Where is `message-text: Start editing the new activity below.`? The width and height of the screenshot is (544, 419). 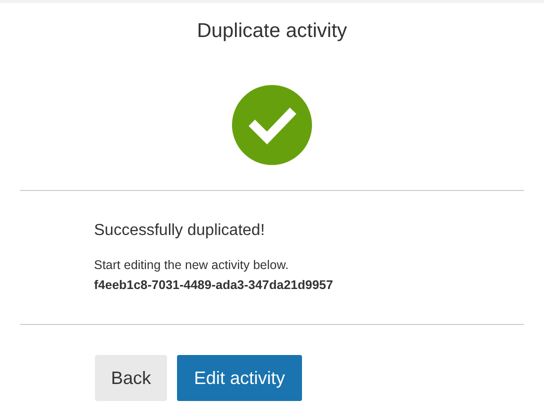
message-text: Start editing the new activity below. is located at coordinates (192, 265).